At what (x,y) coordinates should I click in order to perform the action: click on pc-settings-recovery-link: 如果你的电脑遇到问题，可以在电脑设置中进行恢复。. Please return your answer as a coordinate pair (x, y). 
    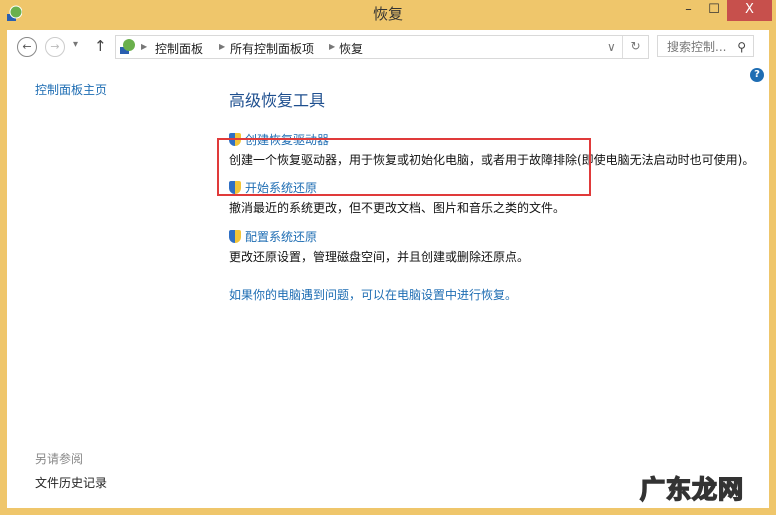
    Looking at the image, I should click on (373, 294).